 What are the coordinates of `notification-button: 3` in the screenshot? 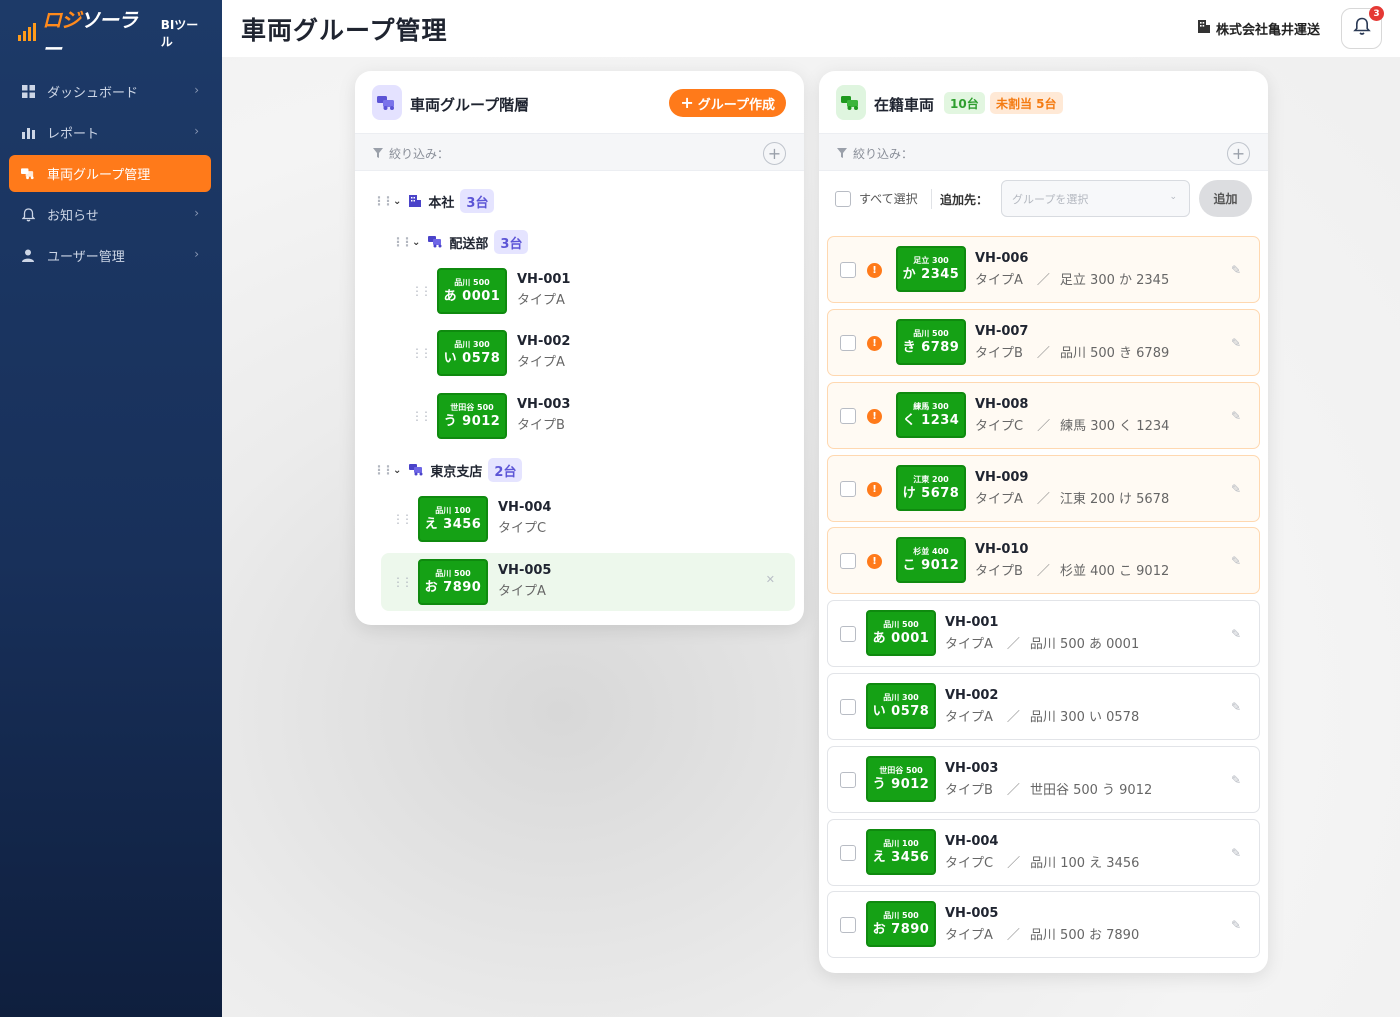 It's located at (1362, 27).